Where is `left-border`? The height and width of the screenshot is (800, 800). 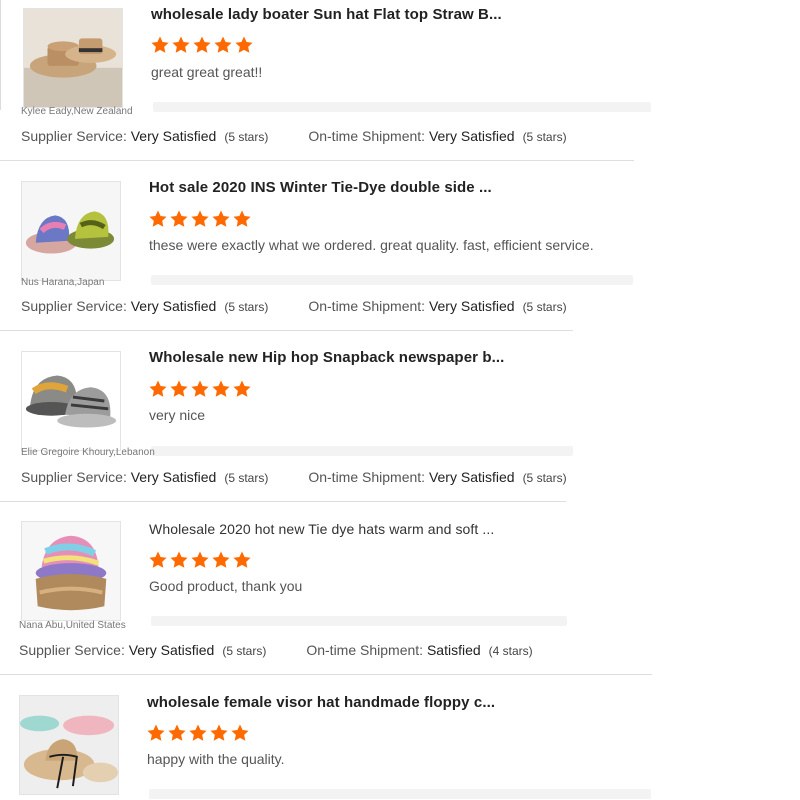 left-border is located at coordinates (0, 55).